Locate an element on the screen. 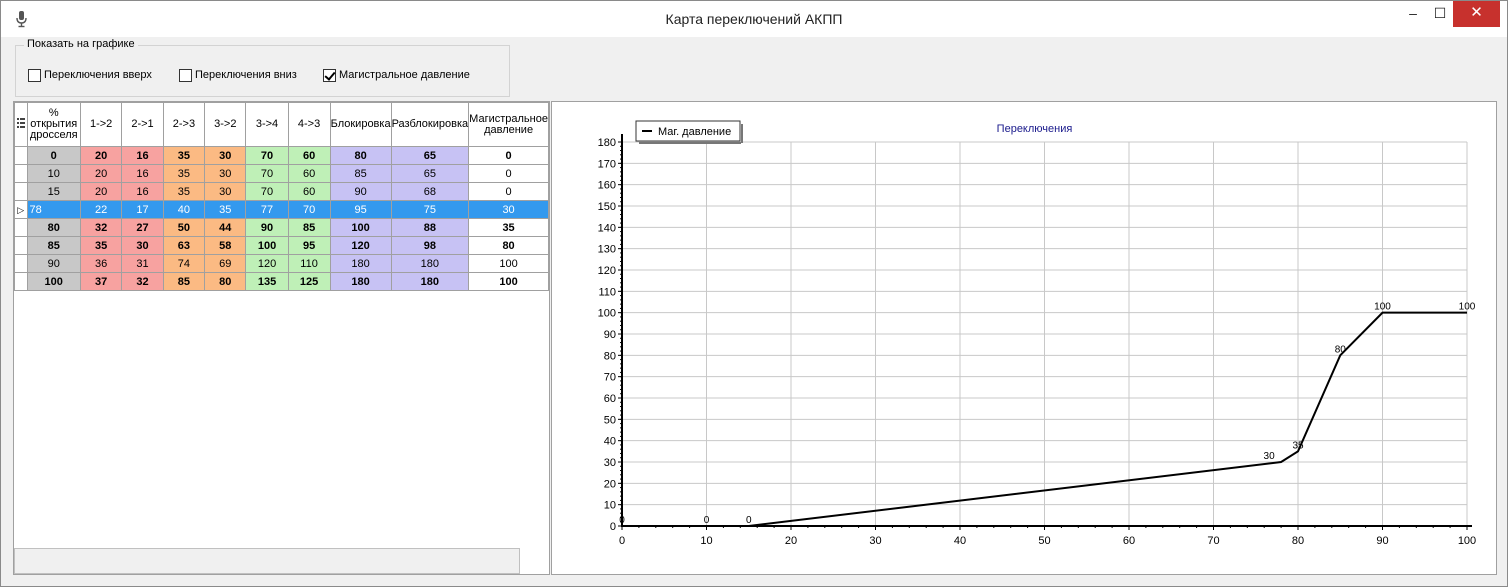 The height and width of the screenshot is (587, 1508). value-cell: 63 is located at coordinates (184, 245).